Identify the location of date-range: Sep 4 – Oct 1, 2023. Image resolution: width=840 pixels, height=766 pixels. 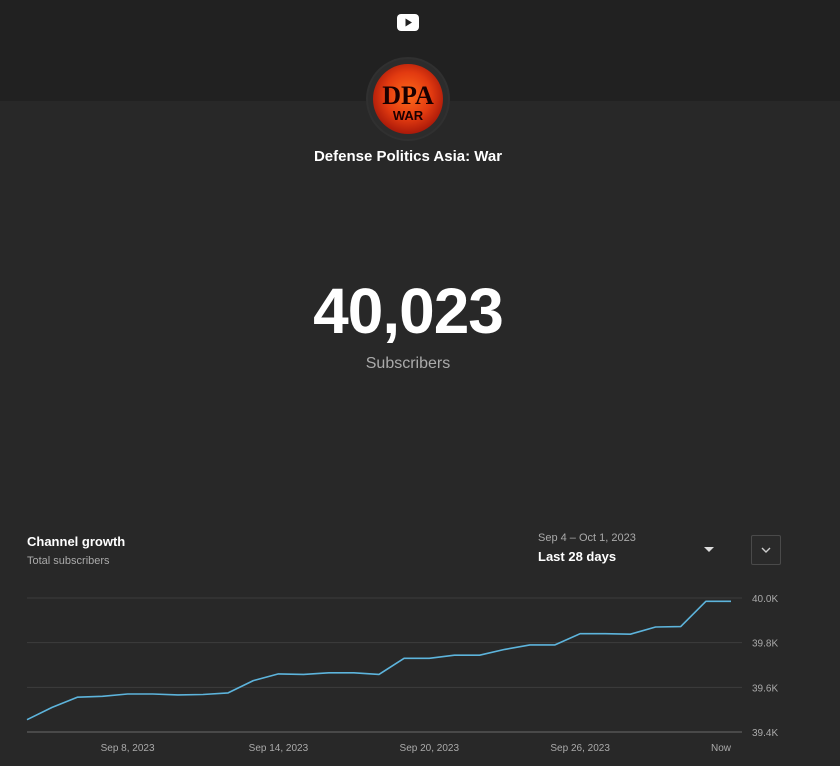
(587, 538).